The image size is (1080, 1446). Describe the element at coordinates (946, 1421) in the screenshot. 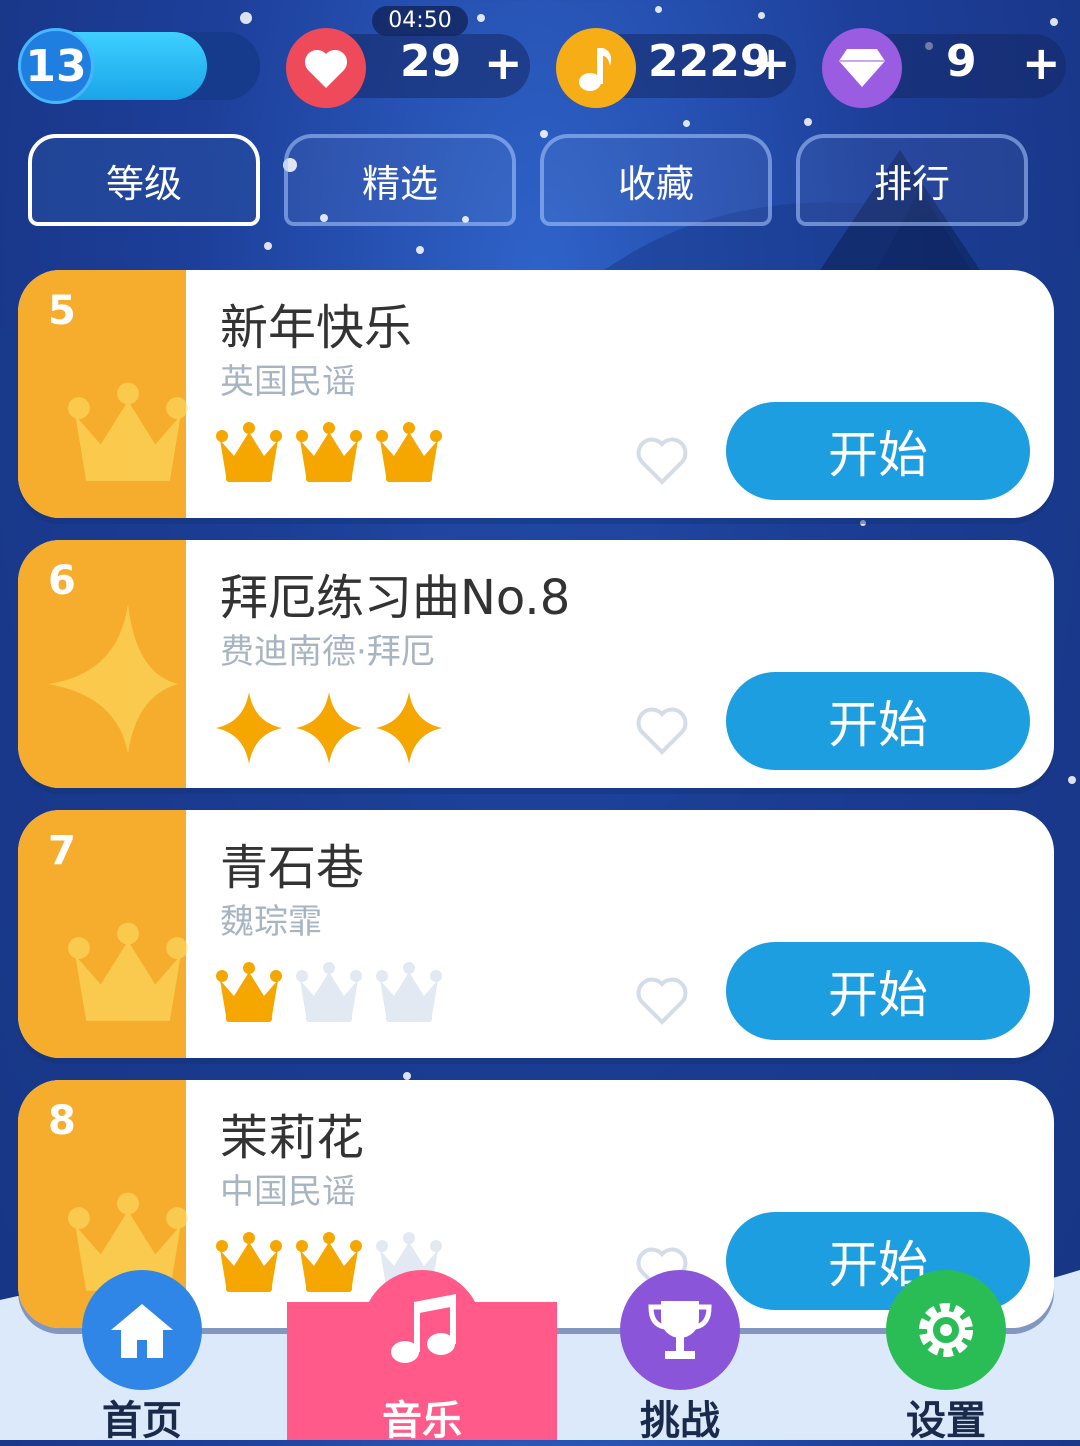

I see `nav-settings-label: 设置` at that location.